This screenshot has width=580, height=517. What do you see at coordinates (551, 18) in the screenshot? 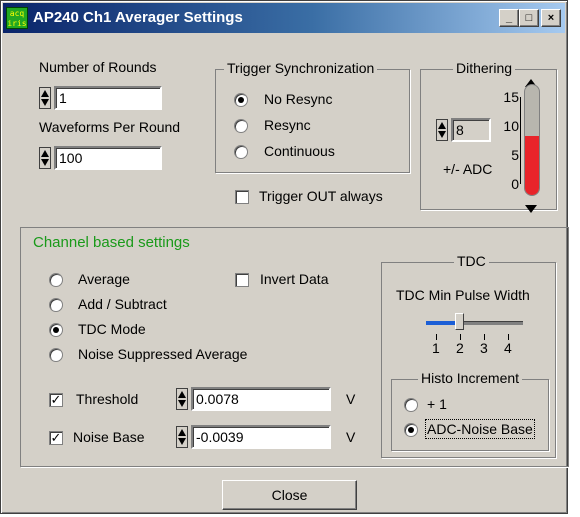
I see `close-window-button: ×` at bounding box center [551, 18].